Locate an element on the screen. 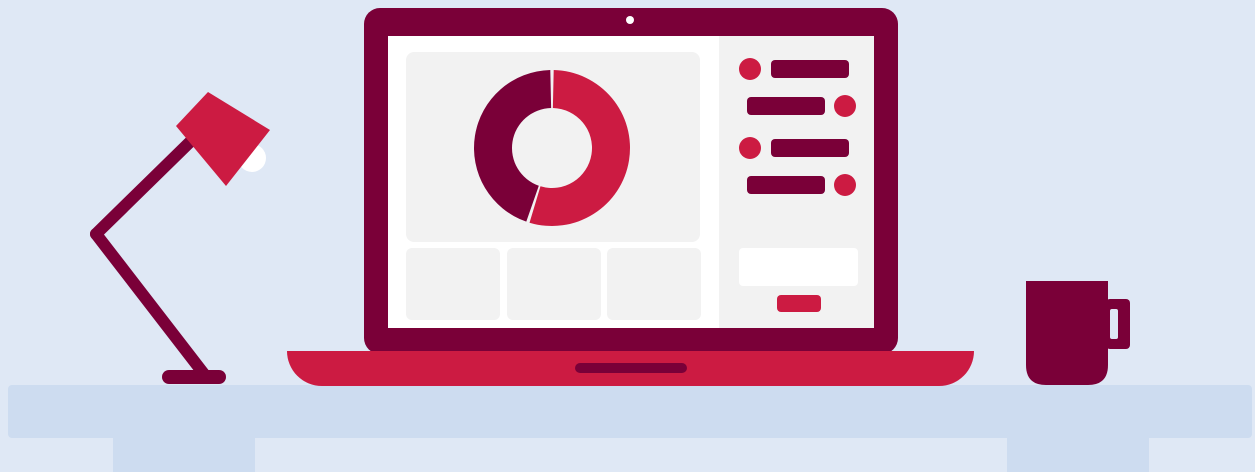 This screenshot has width=1255, height=472. coffee-mug-icon is located at coordinates (1078, 333).